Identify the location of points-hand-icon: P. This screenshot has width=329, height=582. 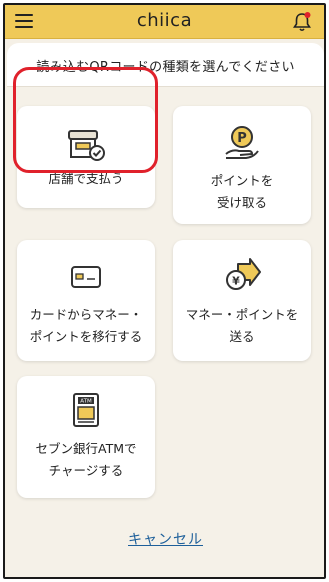
(242, 143).